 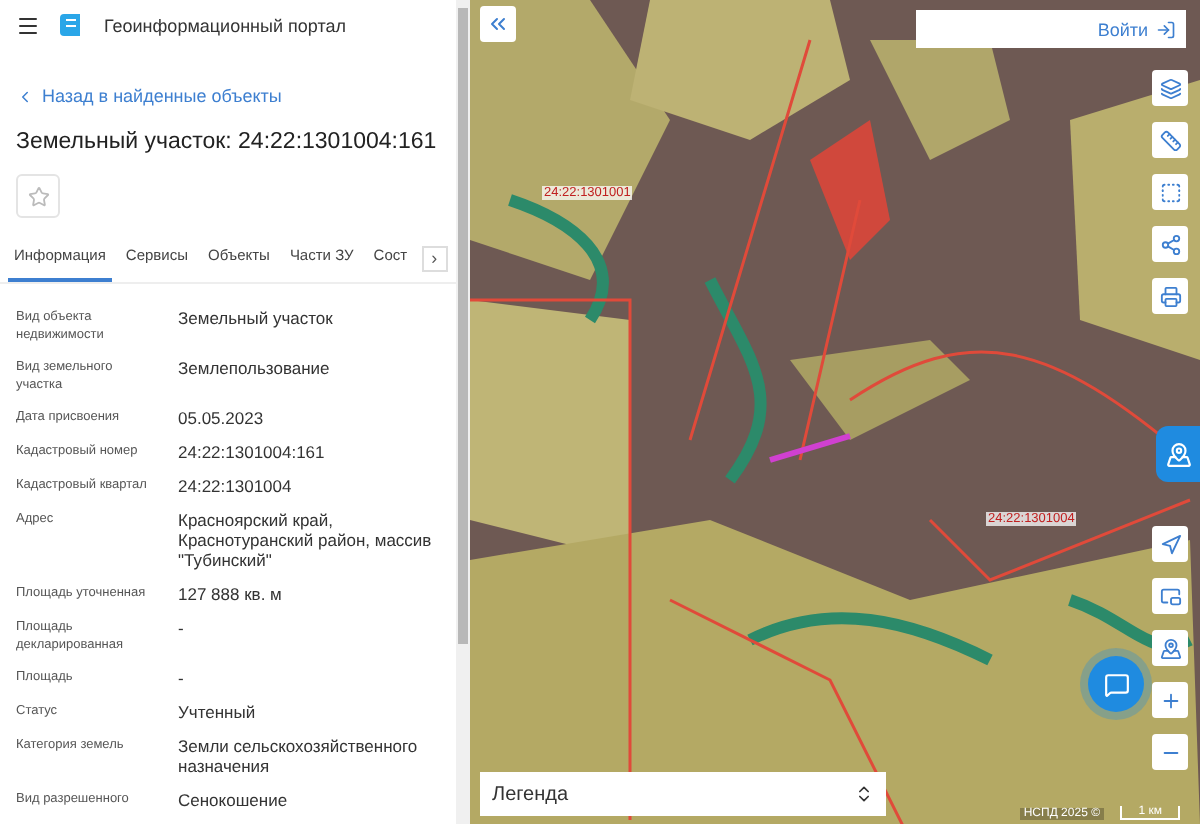 I want to click on field-value: 127 888 кв. м, so click(x=231, y=594).